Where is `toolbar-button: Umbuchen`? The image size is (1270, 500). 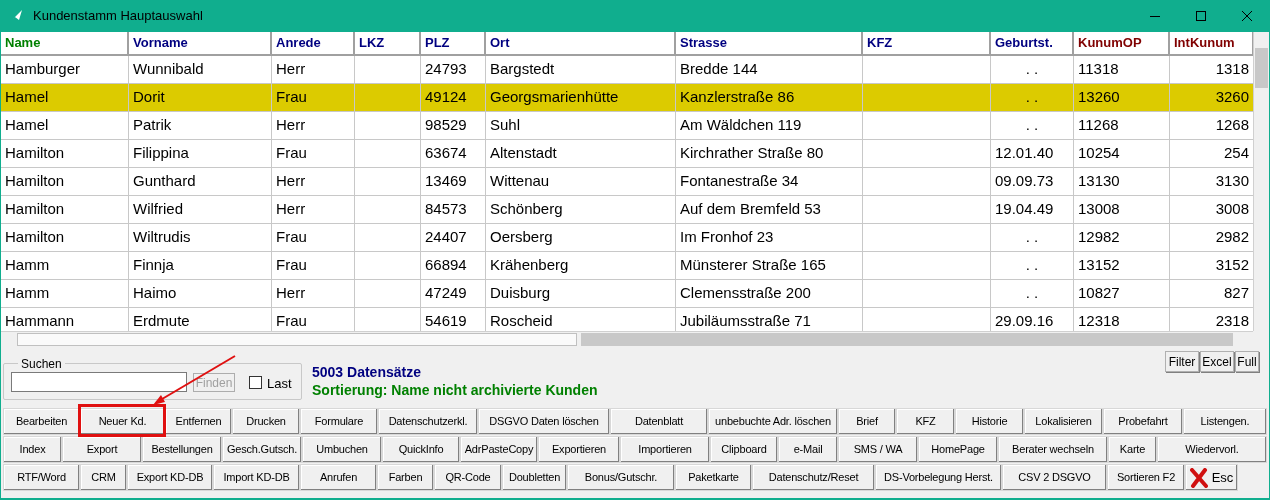
toolbar-button: Umbuchen is located at coordinates (342, 449).